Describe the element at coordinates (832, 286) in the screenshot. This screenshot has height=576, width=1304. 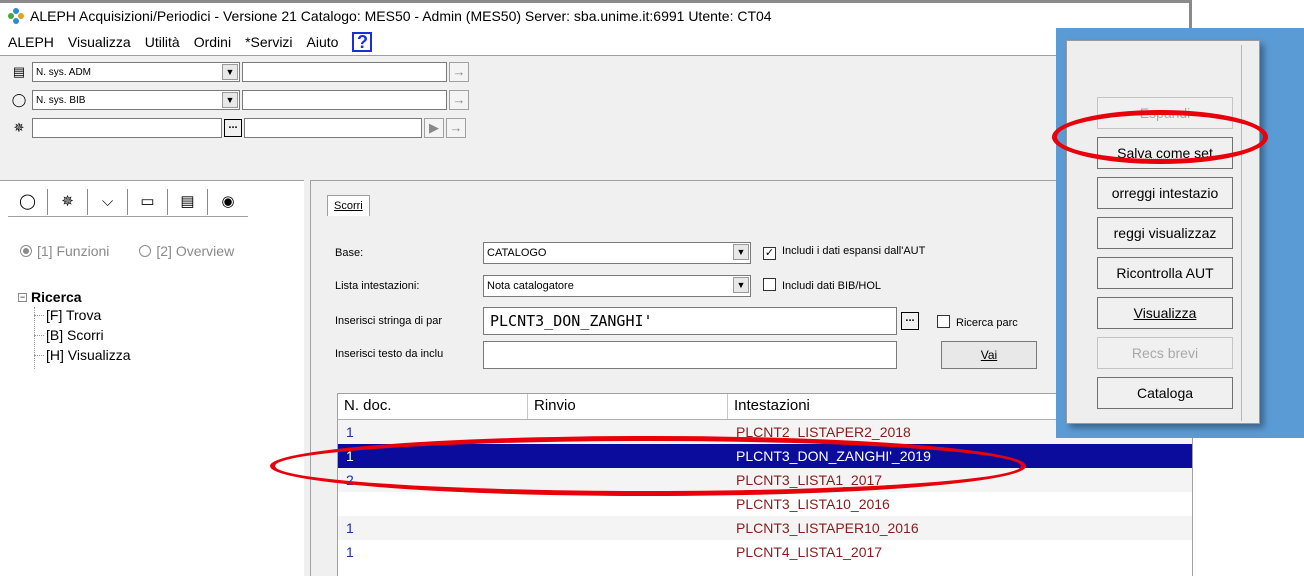
I see `check-bib-hol-label: Includi dati BIB/HOL` at that location.